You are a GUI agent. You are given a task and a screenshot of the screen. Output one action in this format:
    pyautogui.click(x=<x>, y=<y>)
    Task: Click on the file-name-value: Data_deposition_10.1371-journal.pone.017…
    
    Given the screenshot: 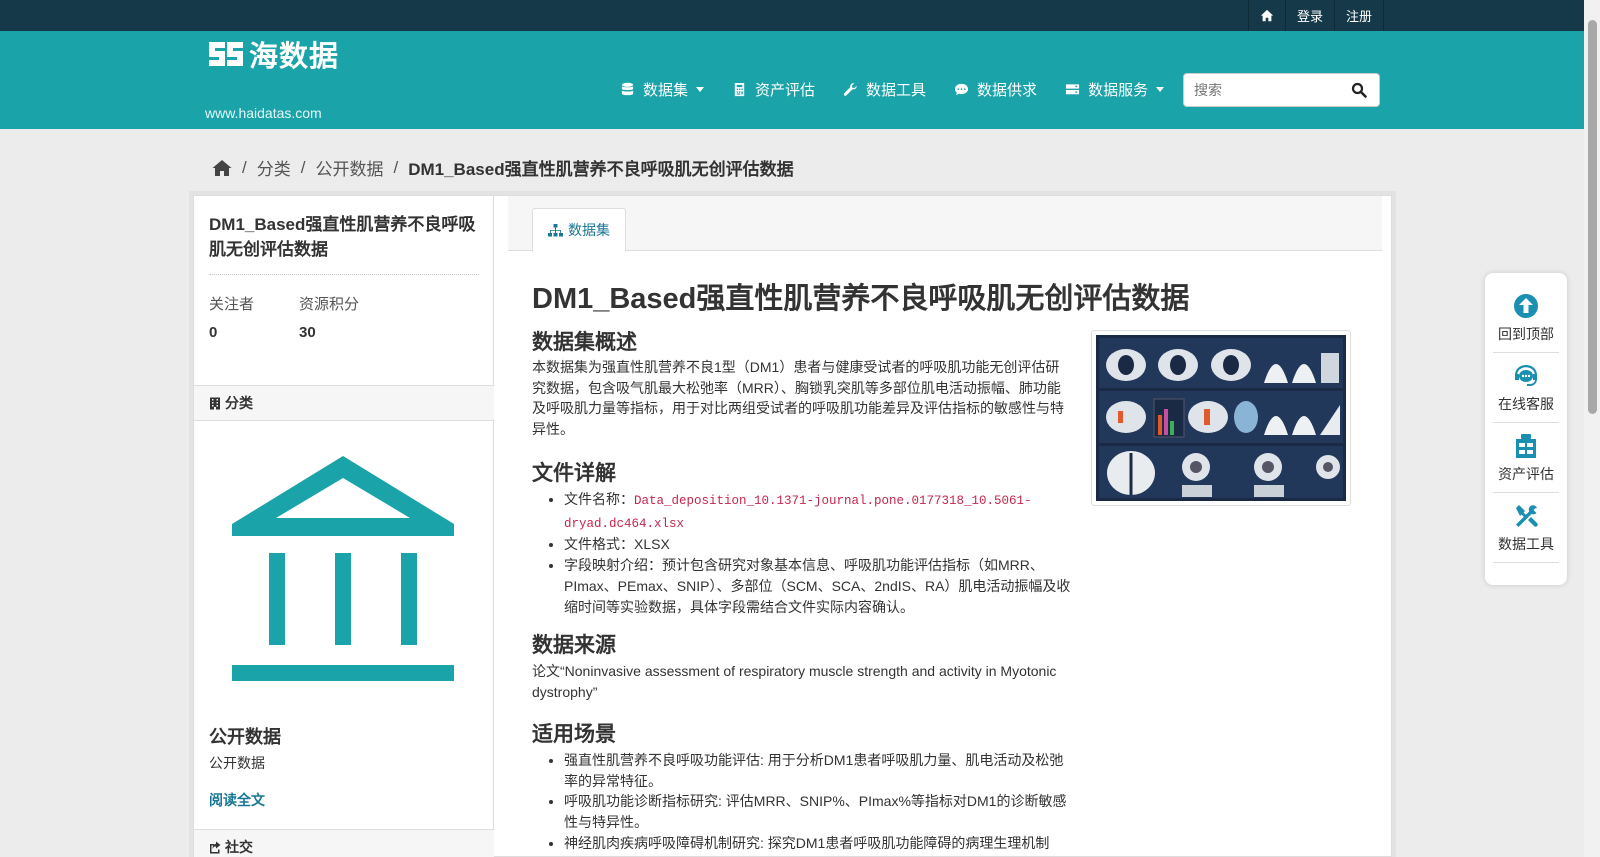 What is the action you would take?
    pyautogui.click(x=798, y=512)
    